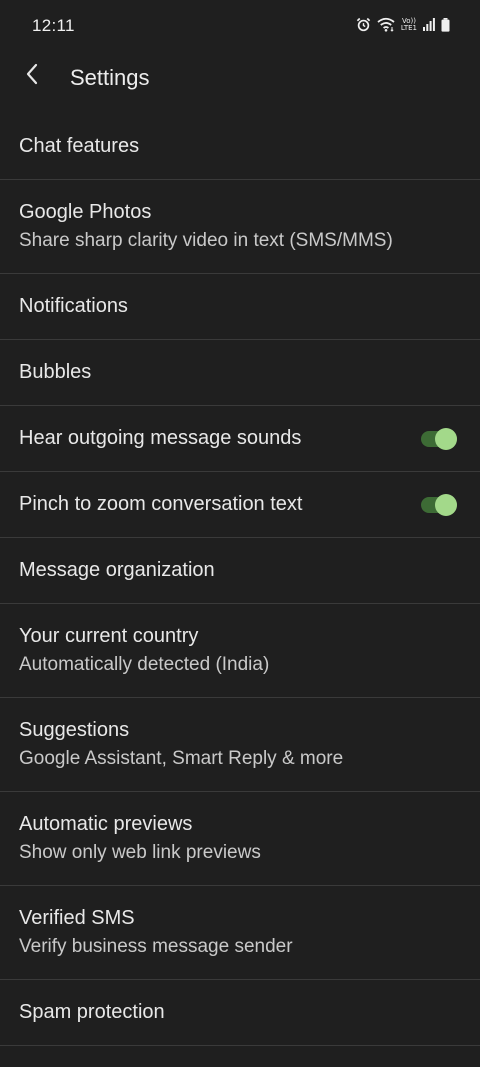 This screenshot has width=480, height=1067. What do you see at coordinates (240, 571) in the screenshot?
I see `setting-message-organization: Message organization` at bounding box center [240, 571].